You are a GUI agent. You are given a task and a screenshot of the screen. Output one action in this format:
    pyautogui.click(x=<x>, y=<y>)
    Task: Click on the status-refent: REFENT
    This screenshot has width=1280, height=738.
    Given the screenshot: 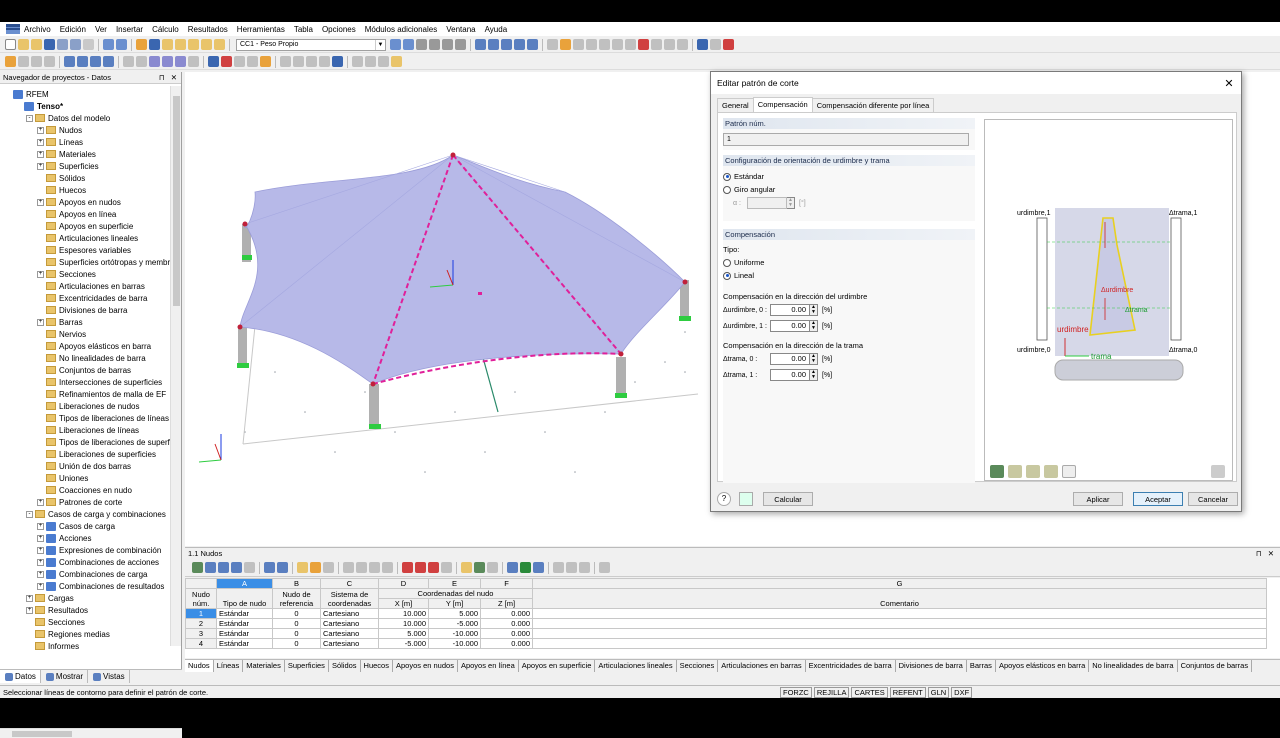 What is the action you would take?
    pyautogui.click(x=907, y=692)
    